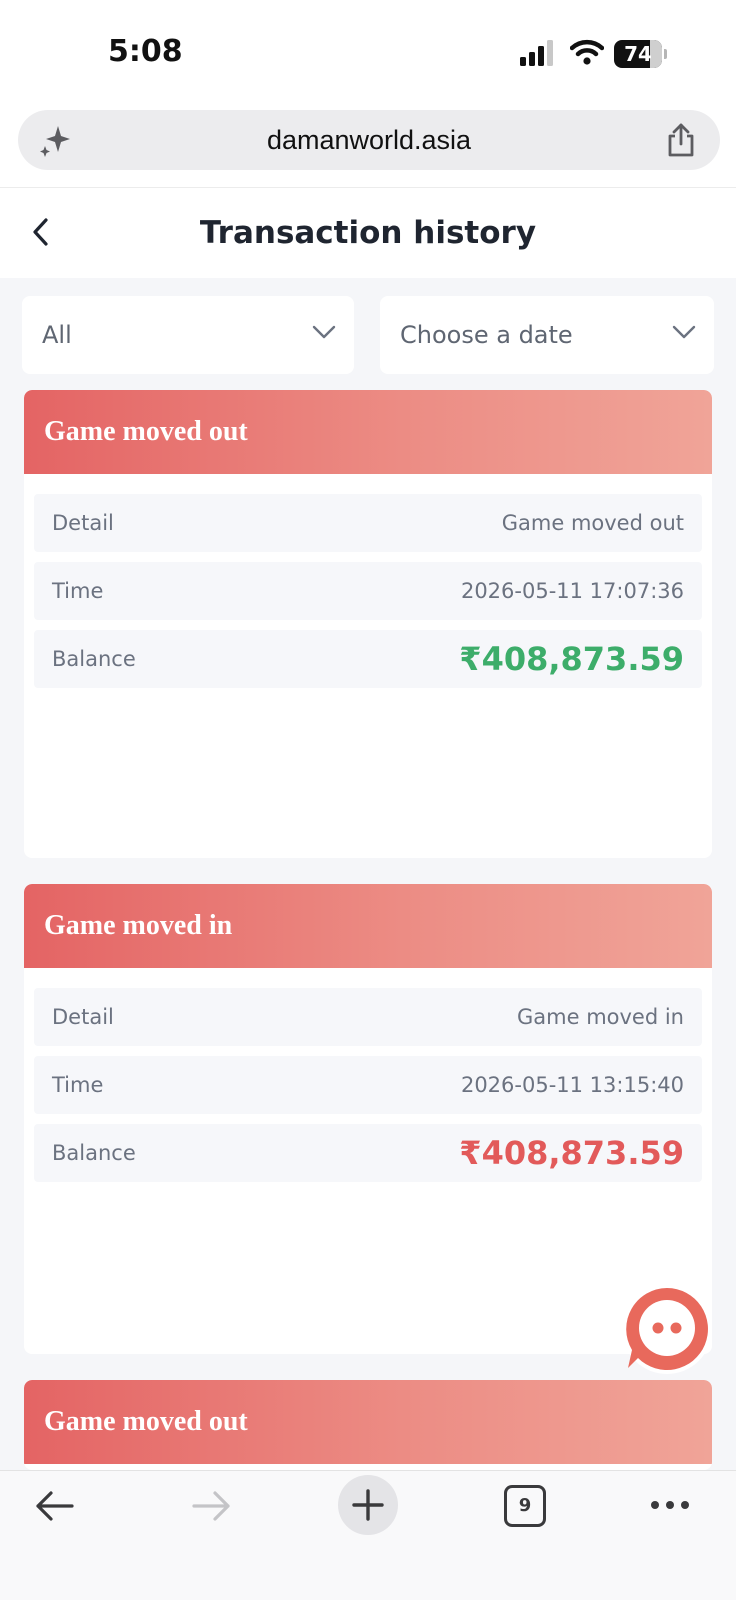  Describe the element at coordinates (57, 335) in the screenshot. I see `type-filter-value: All` at that location.